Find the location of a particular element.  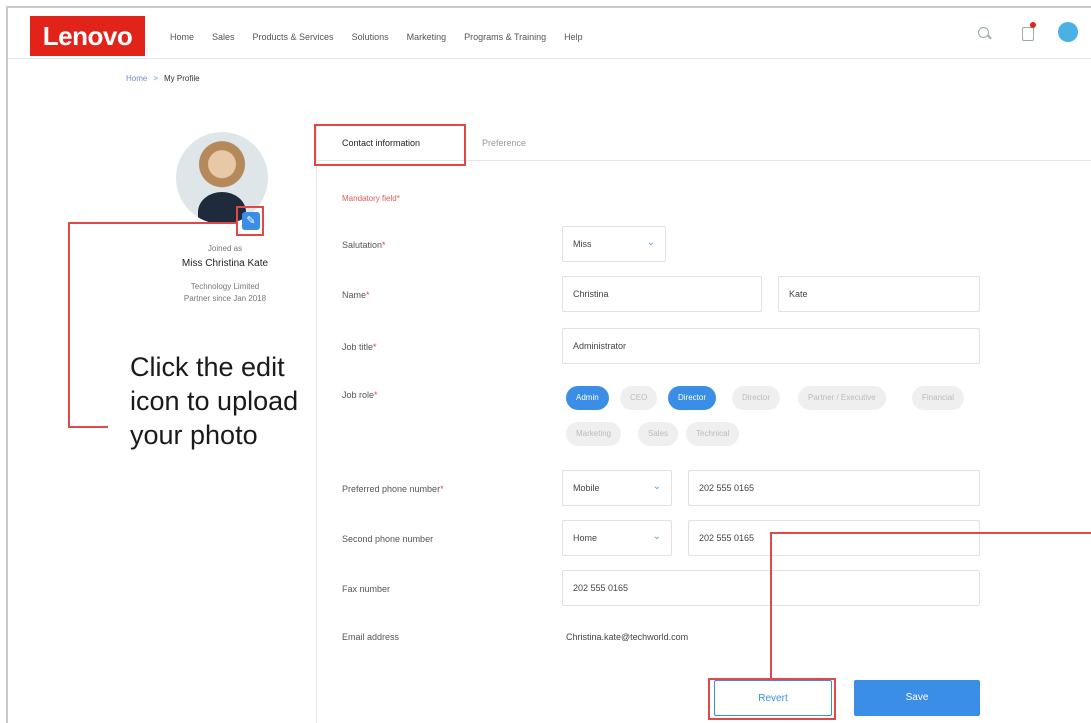

callout-text: Click the edit icon to upload your photo is located at coordinates (214, 401).